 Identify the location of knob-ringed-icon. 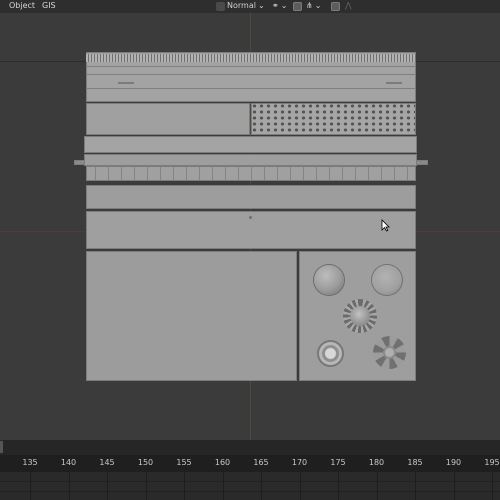
(330, 353).